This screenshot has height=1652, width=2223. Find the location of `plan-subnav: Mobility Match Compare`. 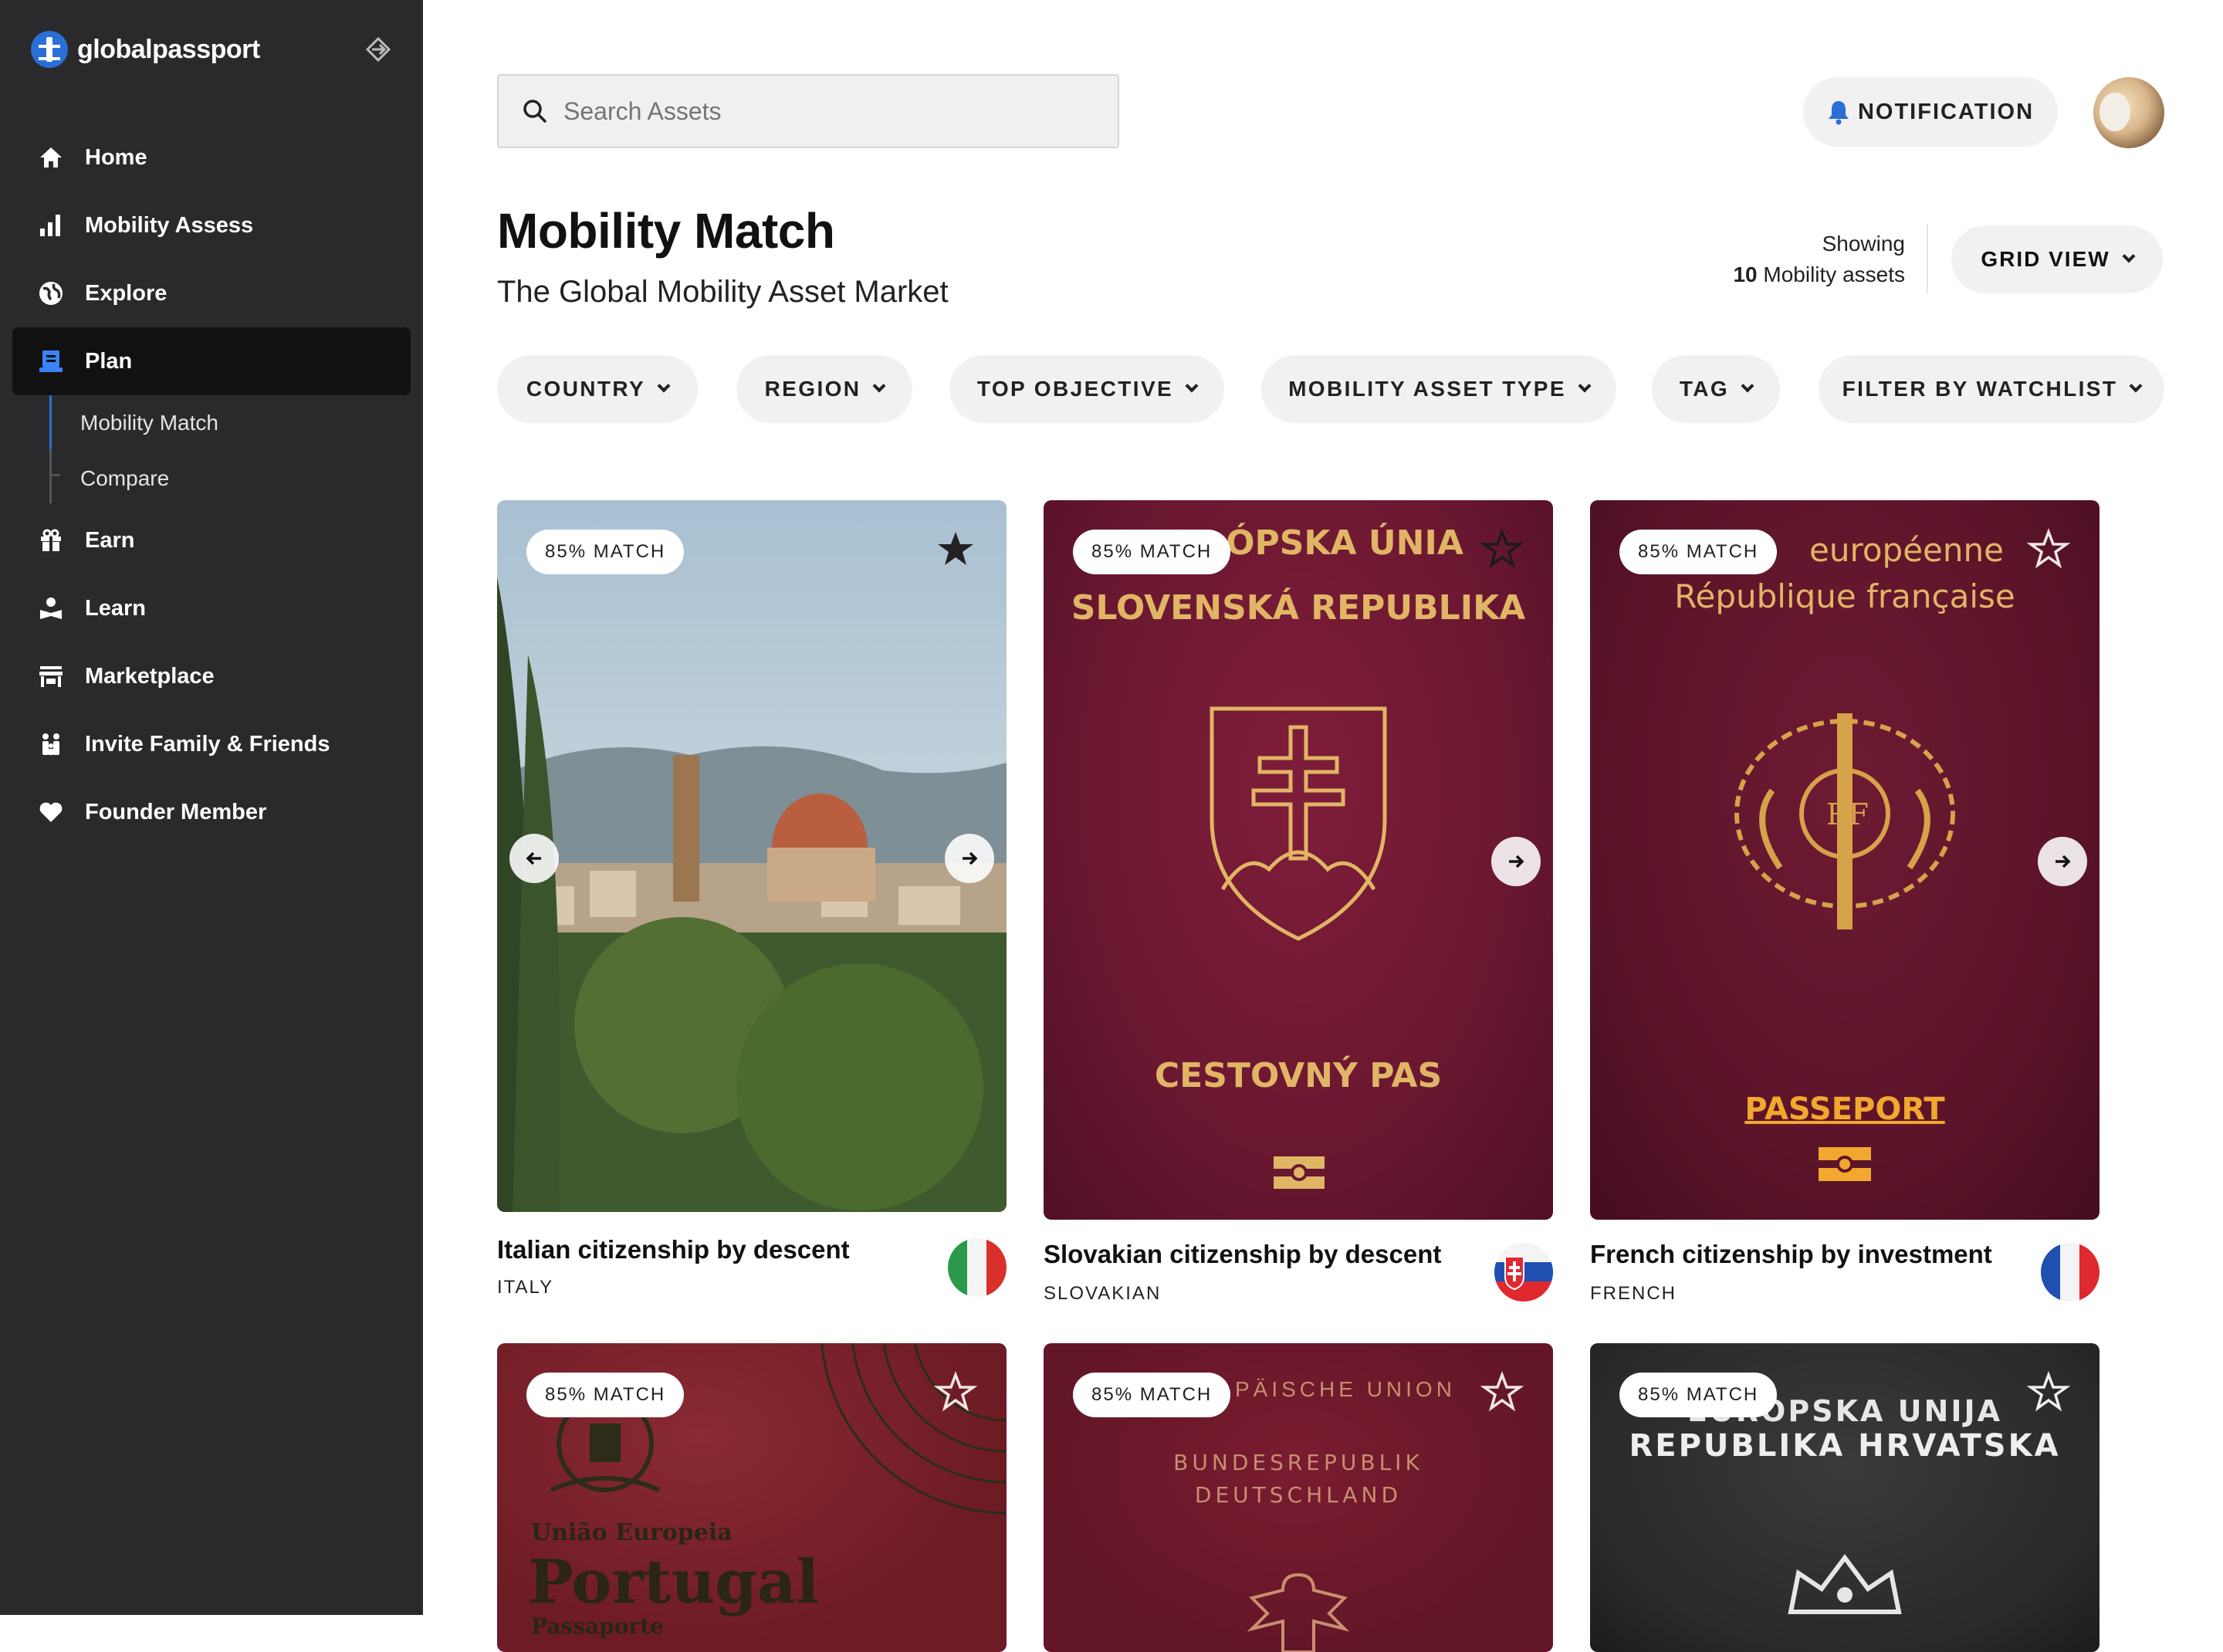

plan-subnav: Mobility Match Compare is located at coordinates (211, 451).